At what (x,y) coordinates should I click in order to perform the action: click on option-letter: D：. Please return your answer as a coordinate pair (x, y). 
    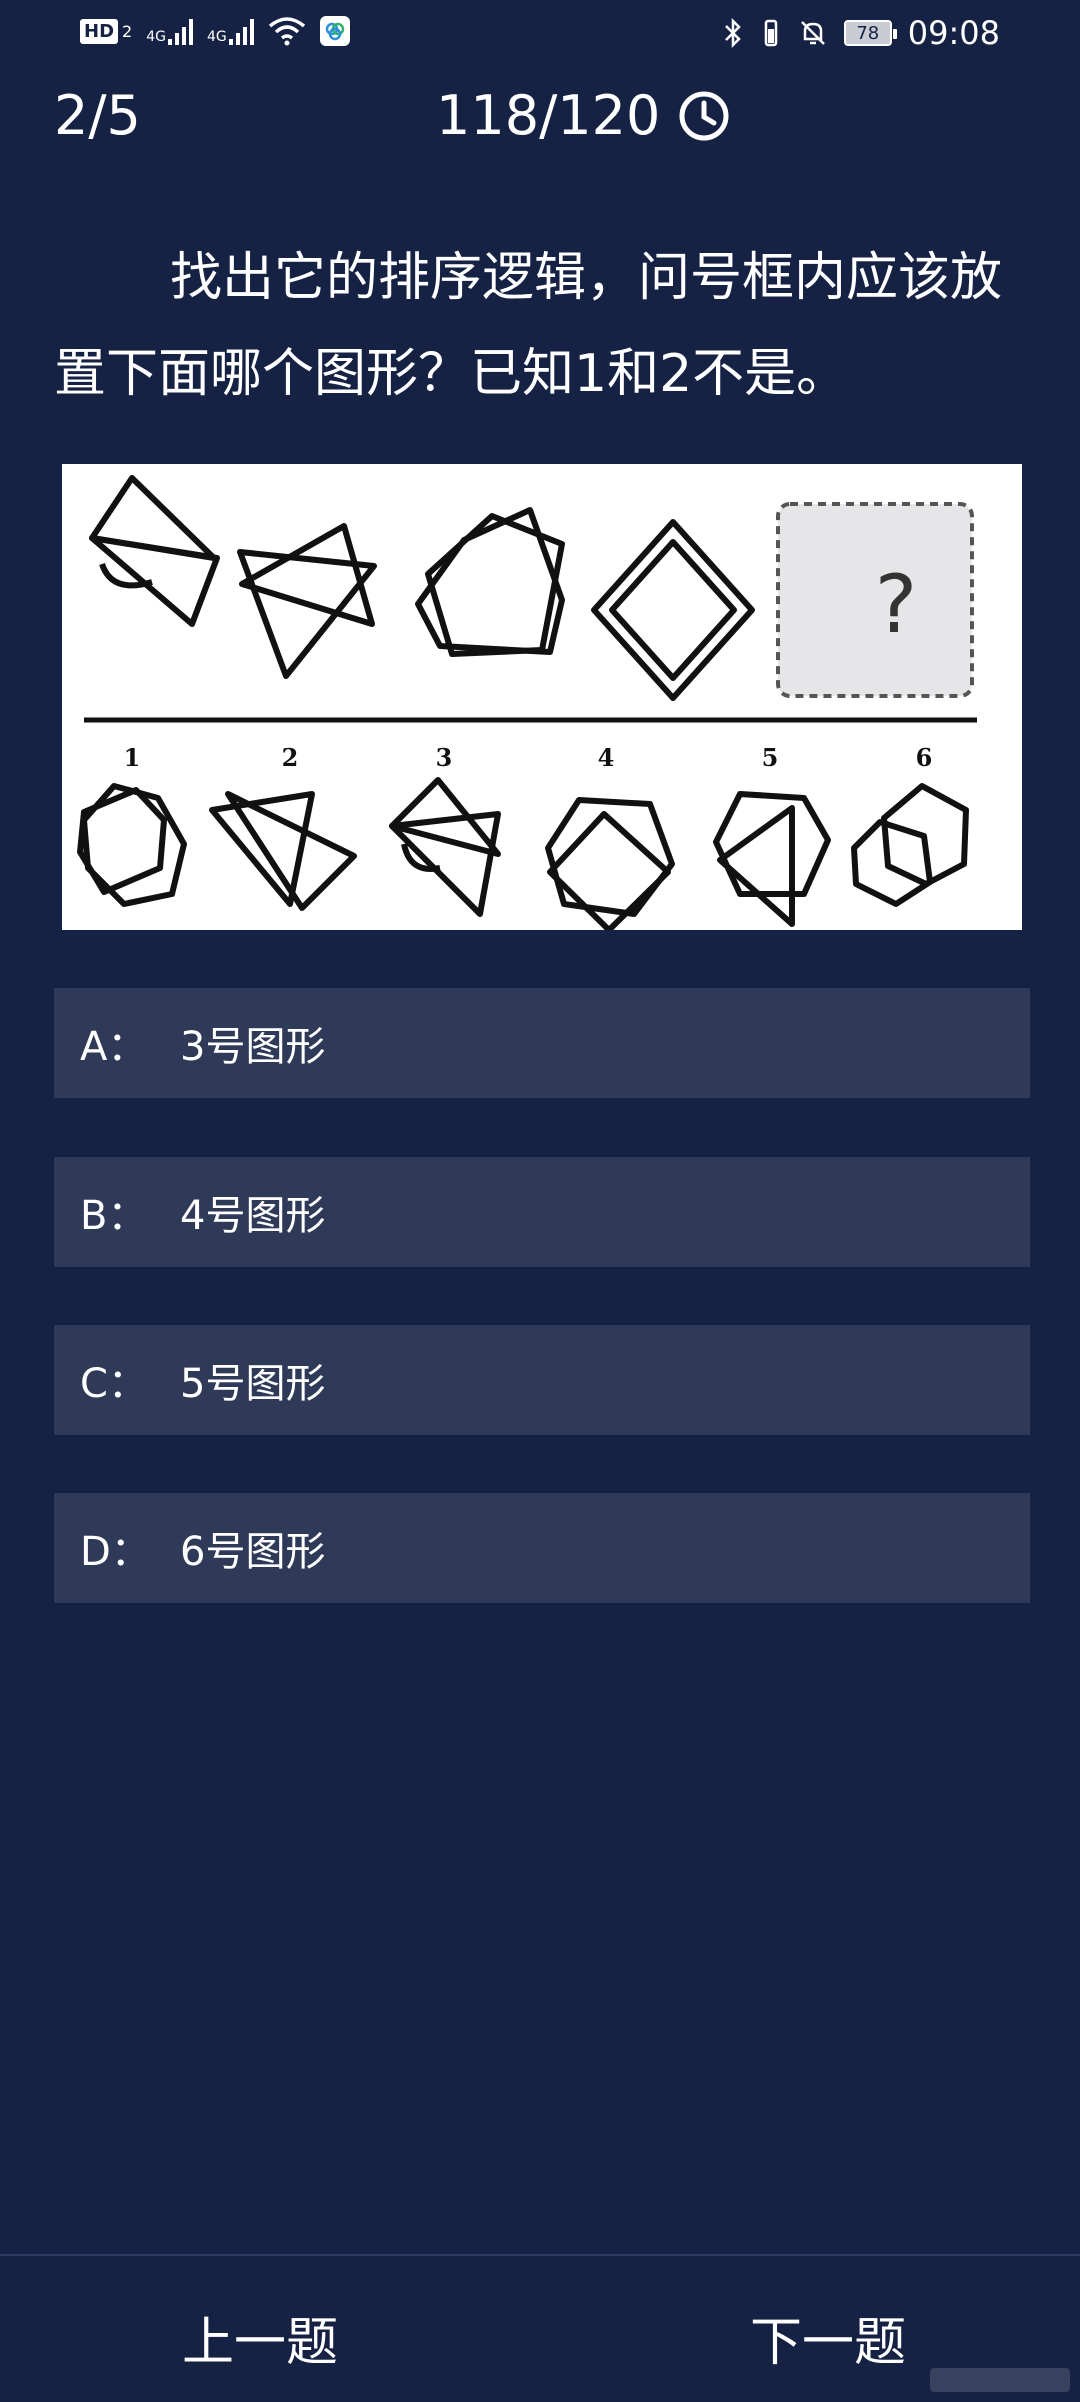
    Looking at the image, I should click on (115, 1552).